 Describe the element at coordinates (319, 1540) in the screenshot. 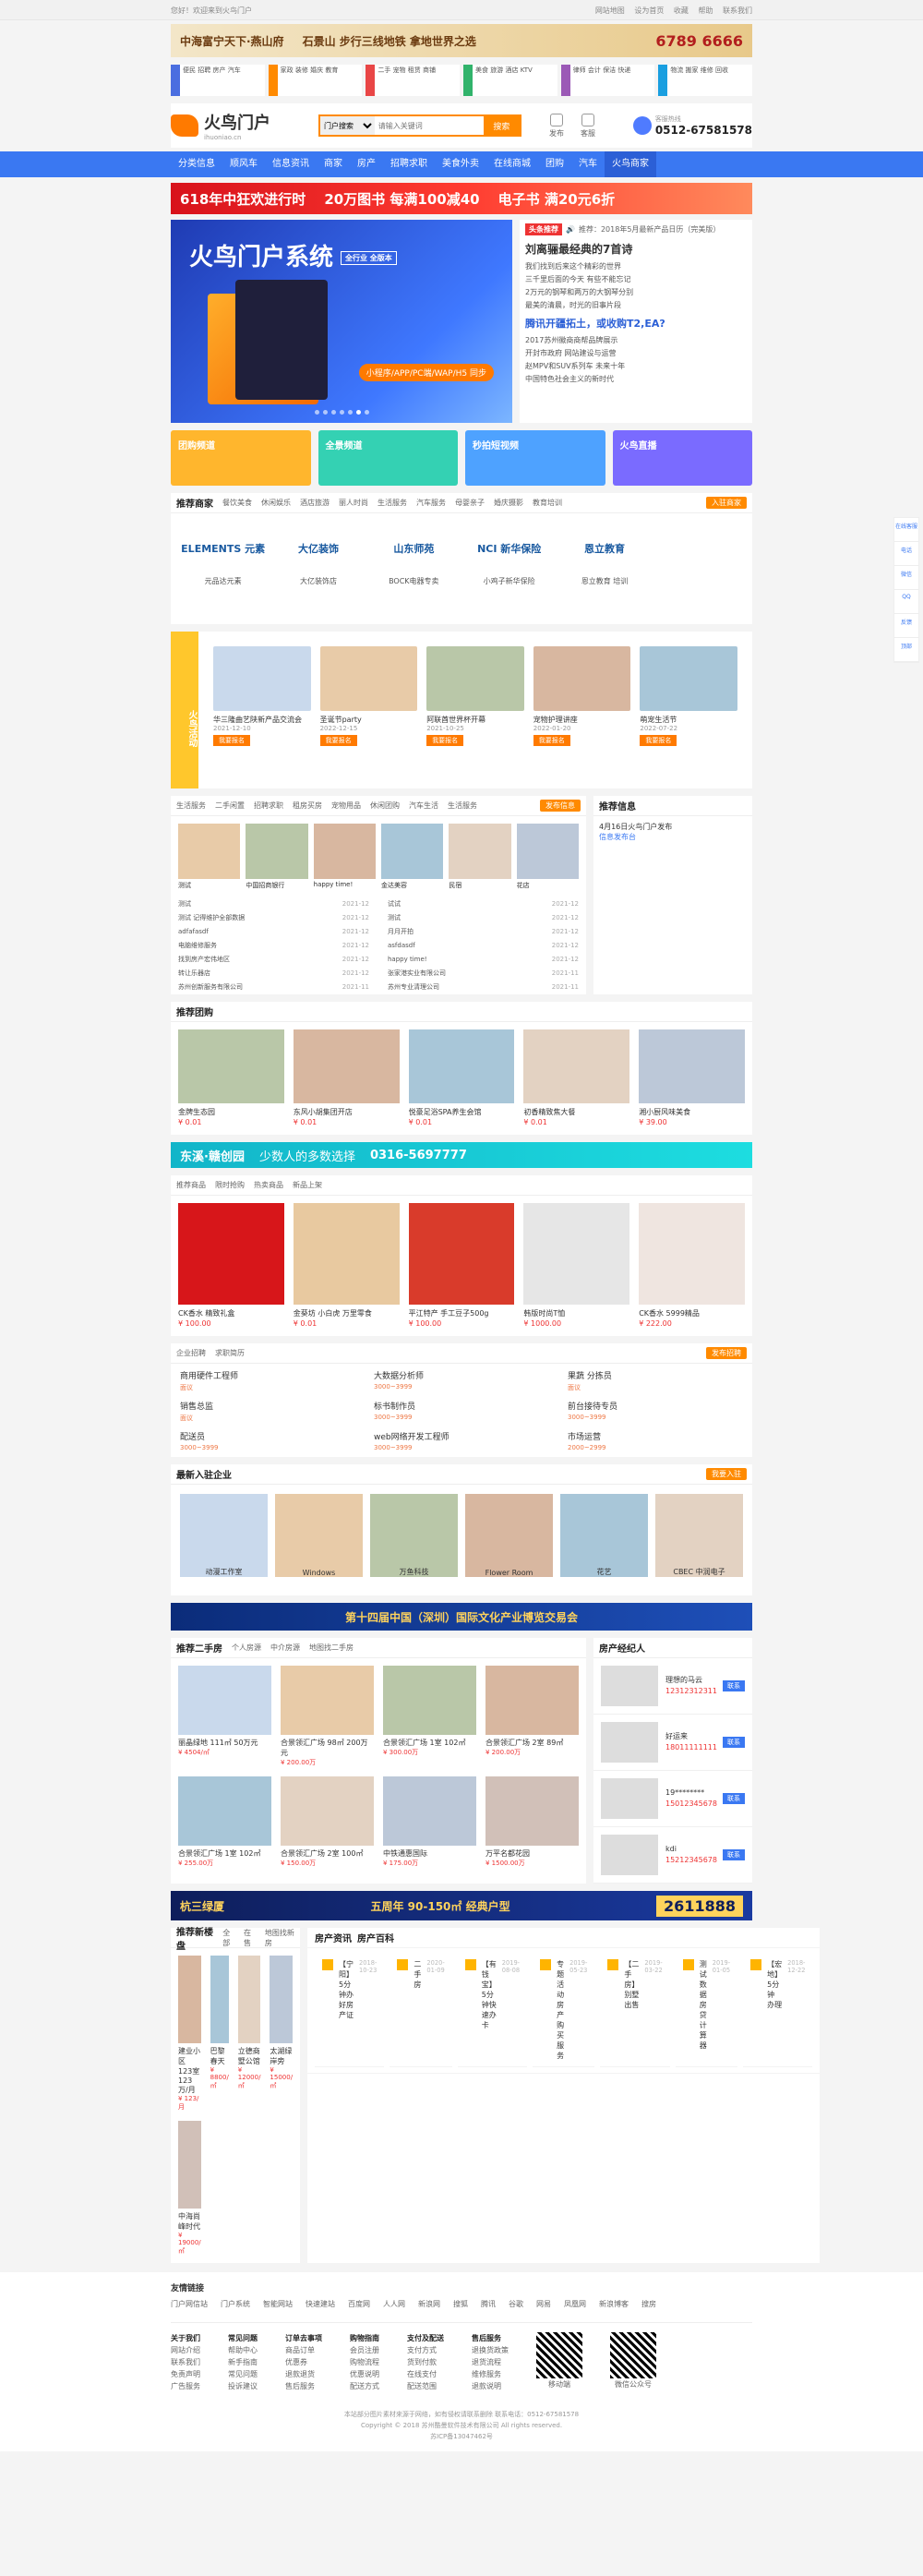

I see `company-card: Windows` at that location.